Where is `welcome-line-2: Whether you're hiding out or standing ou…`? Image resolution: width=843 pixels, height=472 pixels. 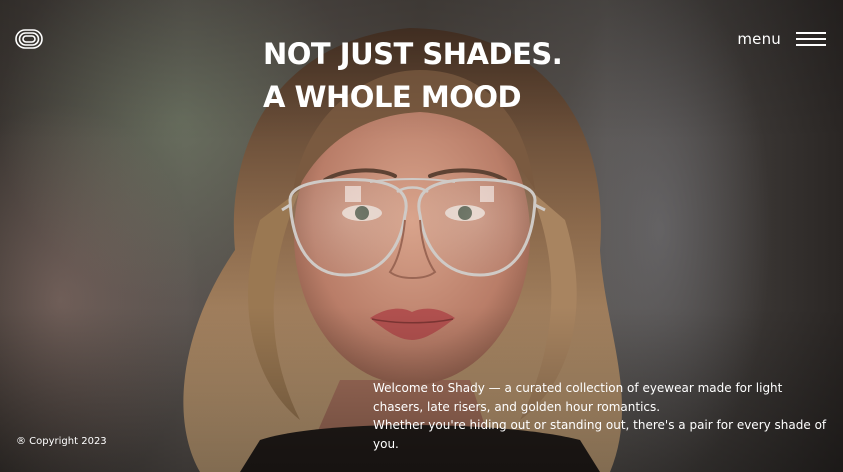
welcome-line-2: Whether you're hiding out or standing ou… is located at coordinates (600, 434).